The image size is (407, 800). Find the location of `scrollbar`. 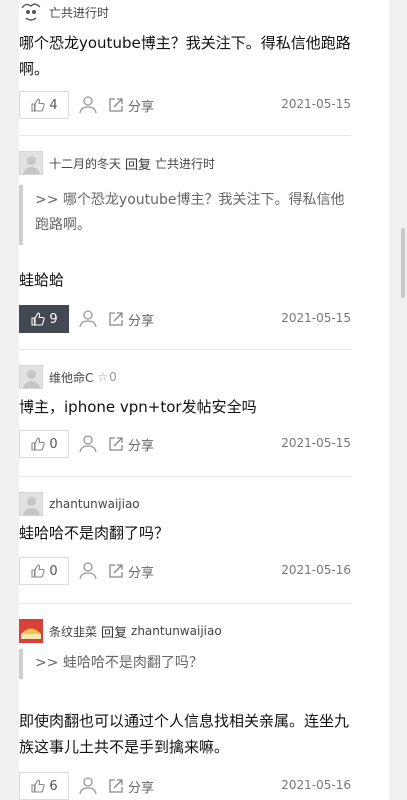

scrollbar is located at coordinates (403, 263).